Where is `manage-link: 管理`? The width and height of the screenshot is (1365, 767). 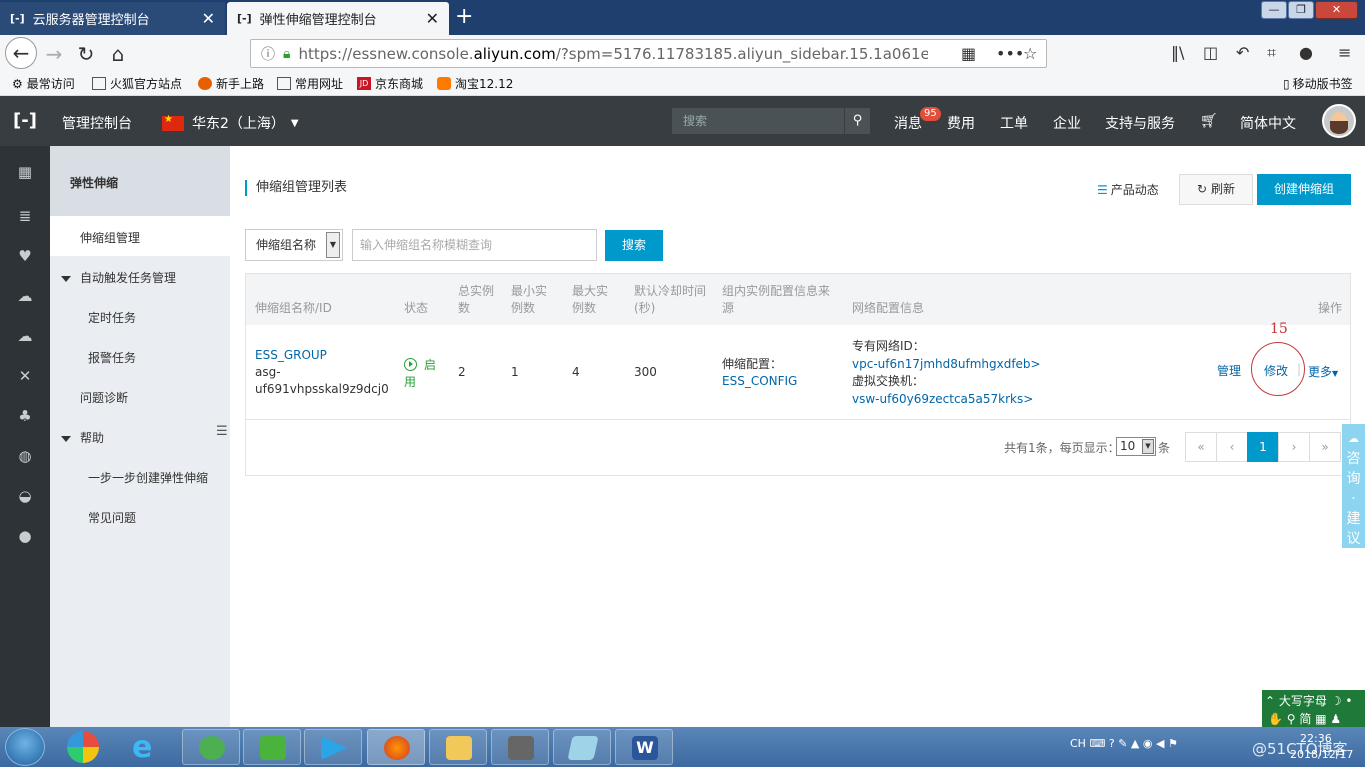 manage-link: 管理 is located at coordinates (1229, 371).